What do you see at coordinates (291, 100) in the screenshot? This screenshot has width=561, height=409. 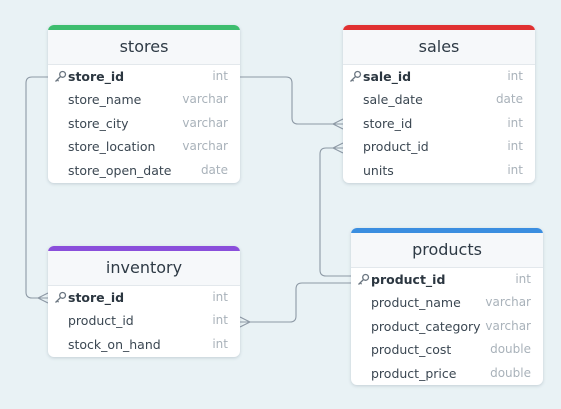 I see `link-stores-sales` at bounding box center [291, 100].